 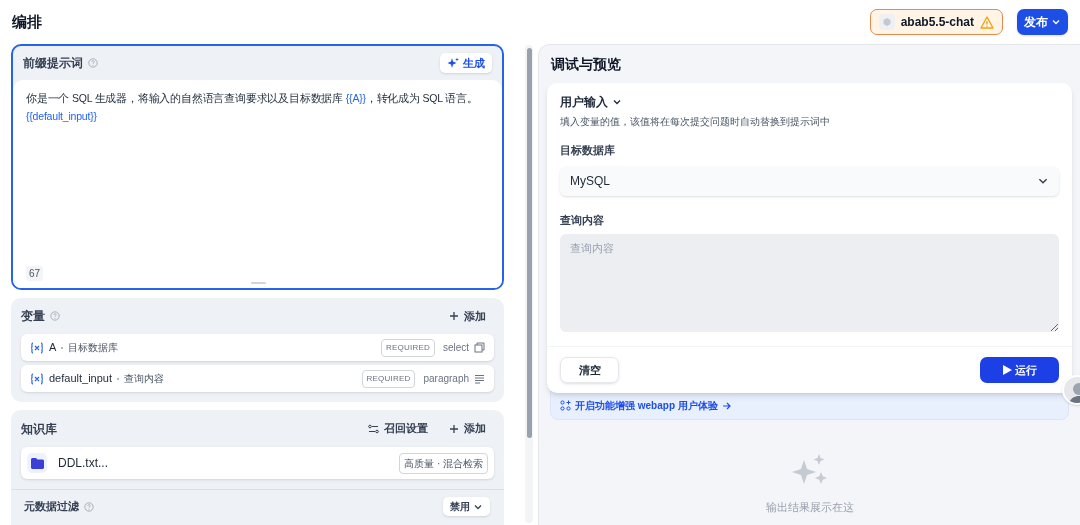 I want to click on query-input: 查询内容, so click(x=809, y=283).